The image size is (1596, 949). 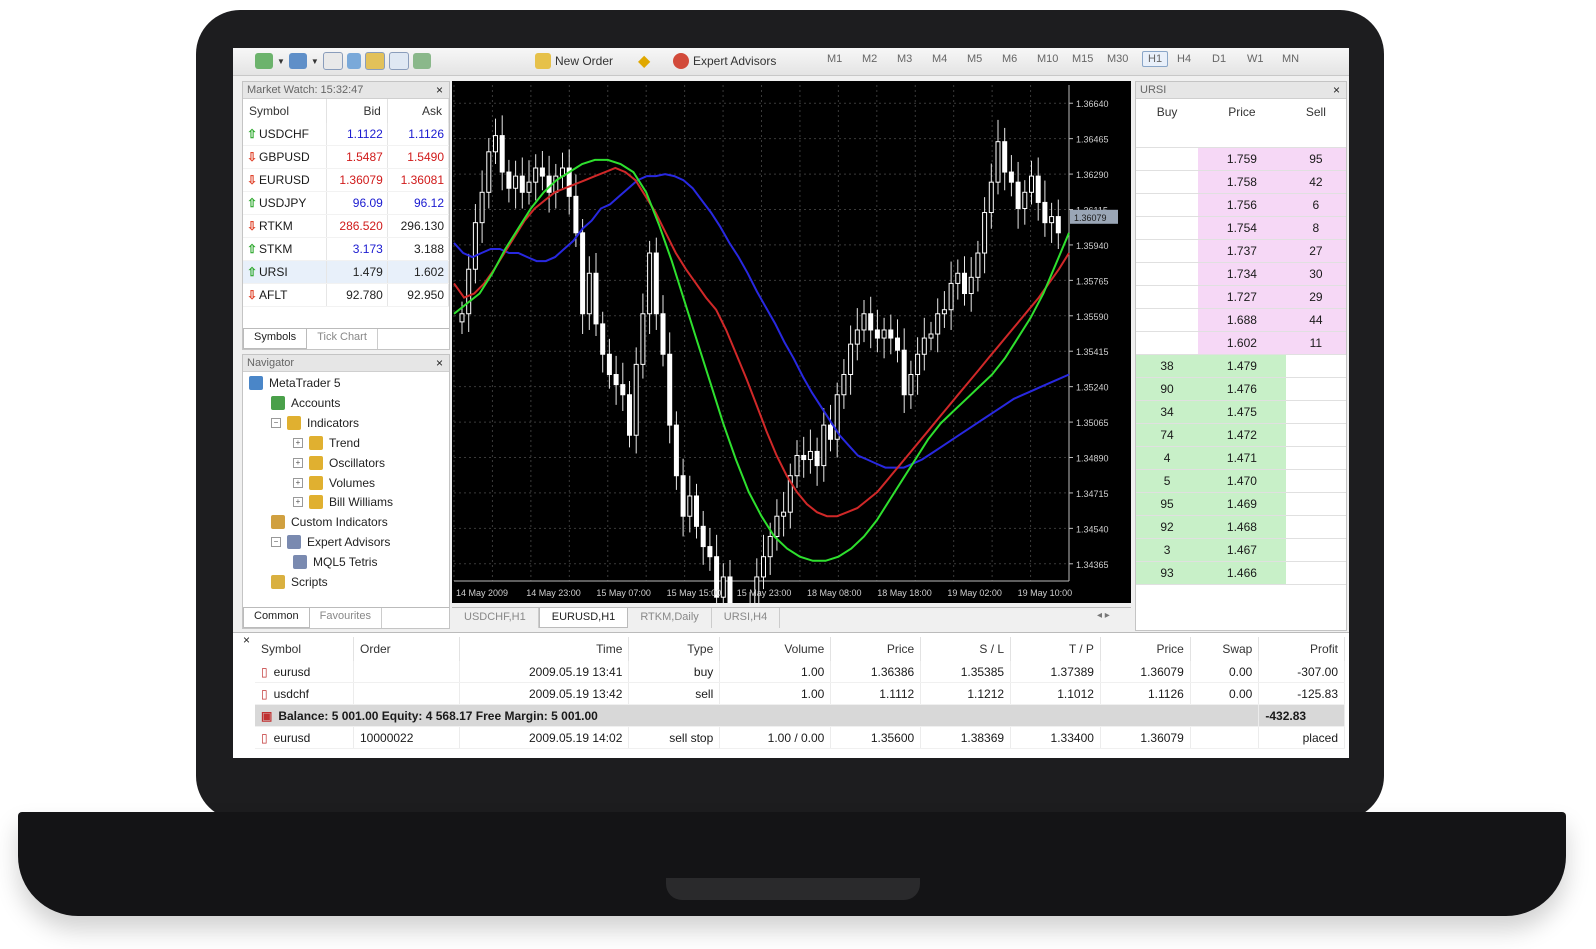 I want to click on dom-buy-row: 34 1.475, so click(x=1241, y=412).